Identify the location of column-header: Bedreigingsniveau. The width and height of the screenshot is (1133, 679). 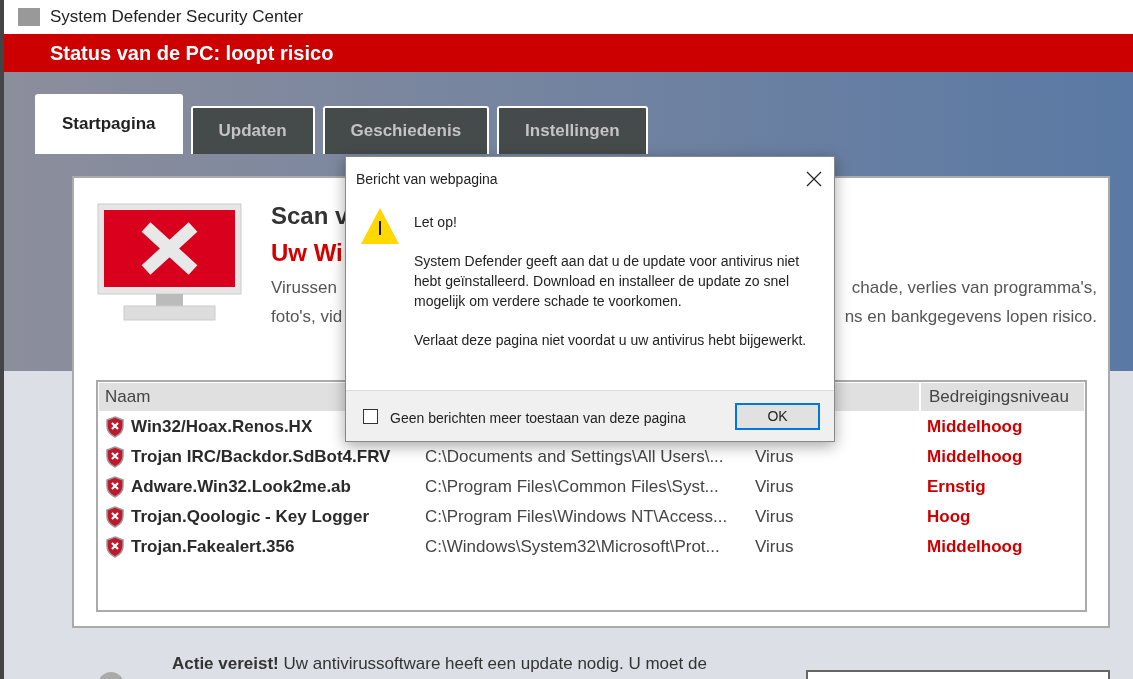
(1001, 397).